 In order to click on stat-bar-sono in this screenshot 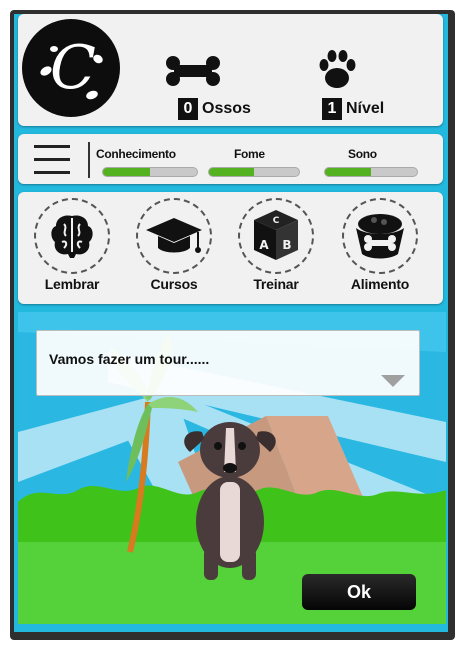, I will do `click(371, 172)`.